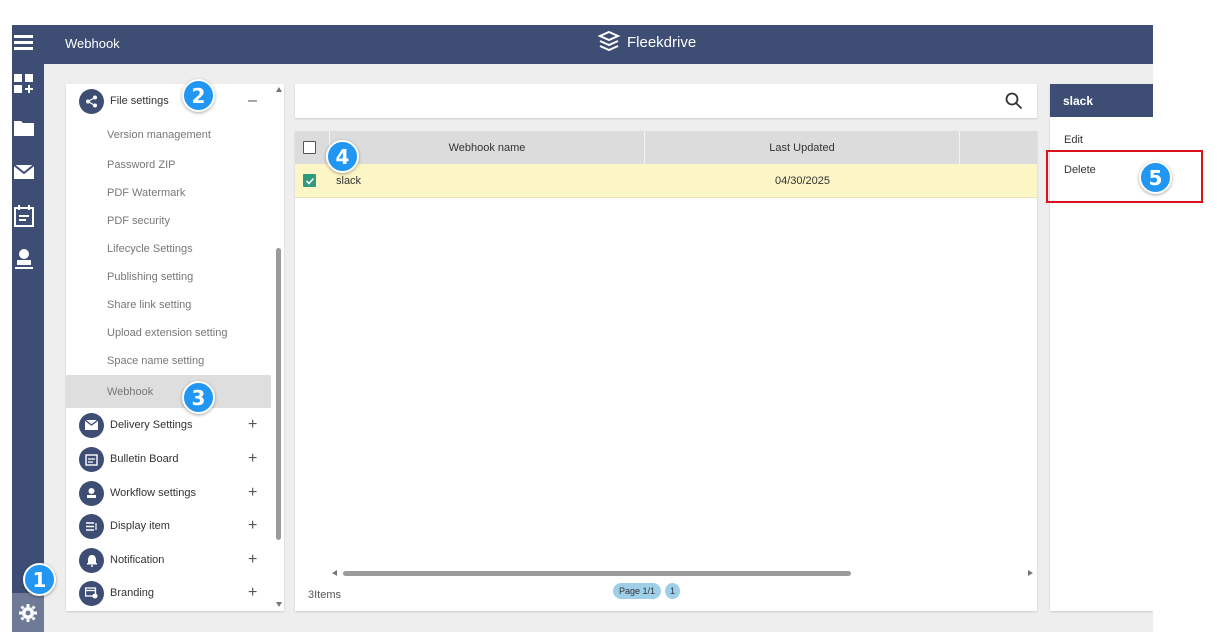 Image resolution: width=1227 pixels, height=632 pixels. What do you see at coordinates (666, 101) in the screenshot?
I see `search-bar` at bounding box center [666, 101].